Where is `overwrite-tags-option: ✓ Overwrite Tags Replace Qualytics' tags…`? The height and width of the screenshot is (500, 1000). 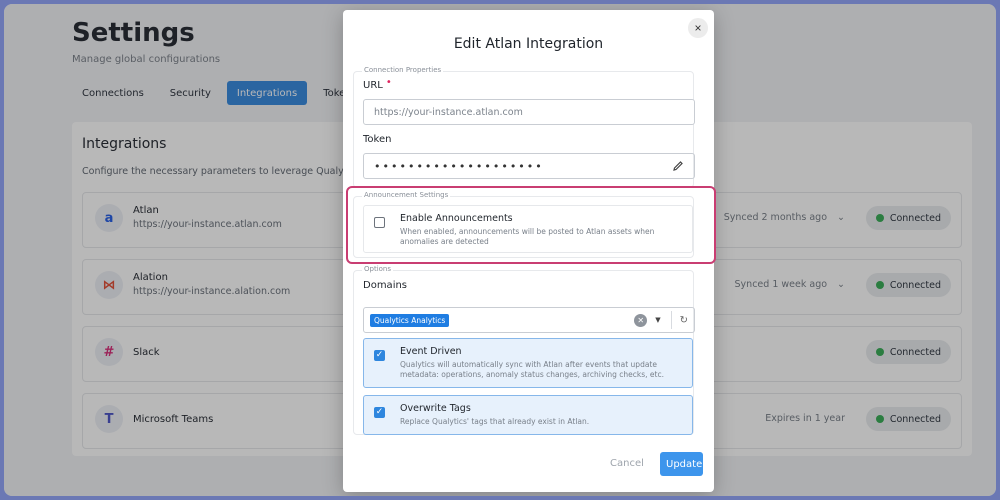 overwrite-tags-option: ✓ Overwrite Tags Replace Qualytics' tags… is located at coordinates (528, 415).